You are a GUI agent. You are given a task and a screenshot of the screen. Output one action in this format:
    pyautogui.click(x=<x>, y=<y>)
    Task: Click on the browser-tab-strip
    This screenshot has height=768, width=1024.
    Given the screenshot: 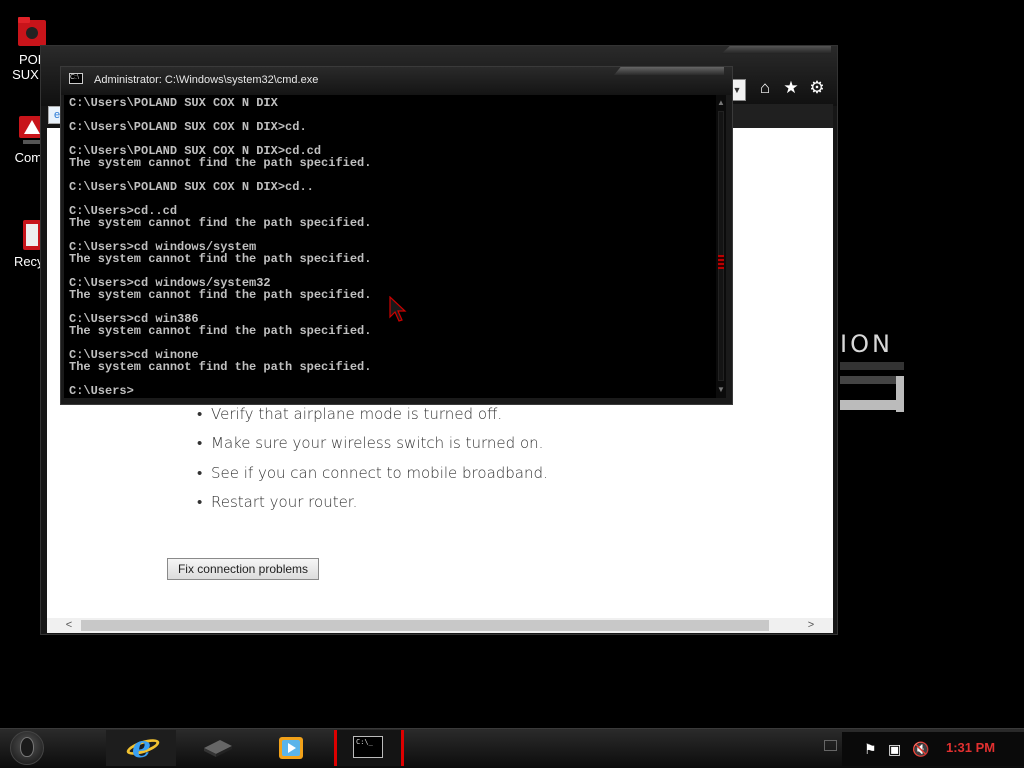 What is the action you would take?
    pyautogui.click(x=782, y=116)
    